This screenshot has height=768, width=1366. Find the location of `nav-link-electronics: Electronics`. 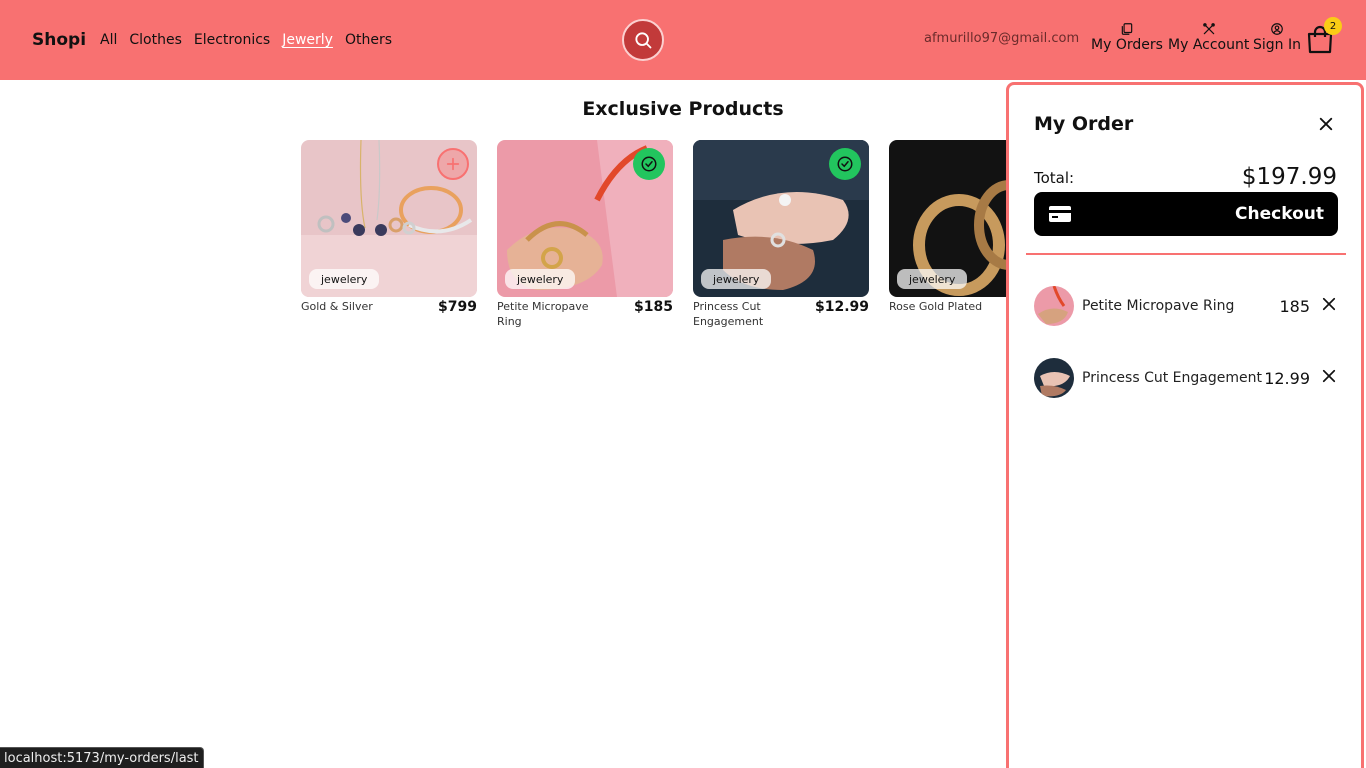

nav-link-electronics: Electronics is located at coordinates (232, 40).